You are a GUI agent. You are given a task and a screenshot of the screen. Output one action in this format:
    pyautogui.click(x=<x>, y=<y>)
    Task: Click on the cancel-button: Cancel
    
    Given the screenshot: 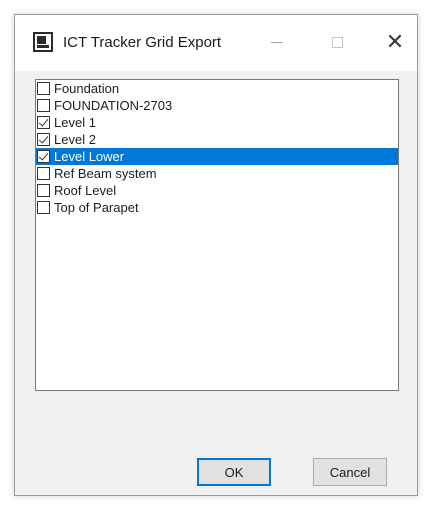 What is the action you would take?
    pyautogui.click(x=350, y=472)
    